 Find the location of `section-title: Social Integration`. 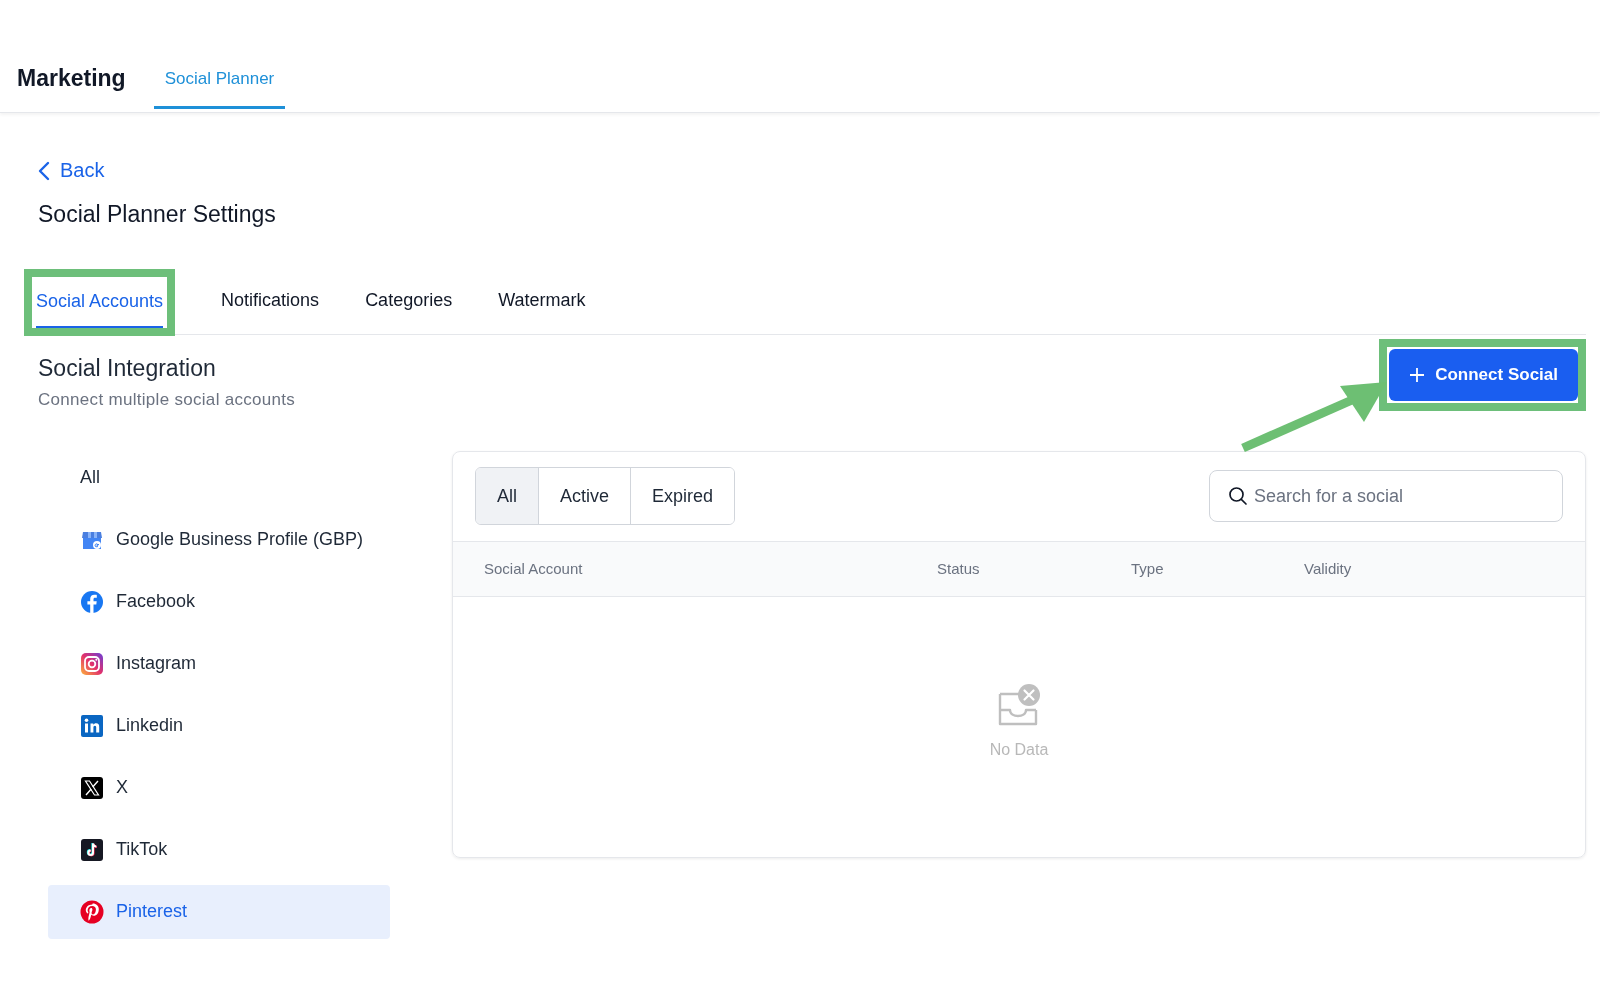

section-title: Social Integration is located at coordinates (127, 368).